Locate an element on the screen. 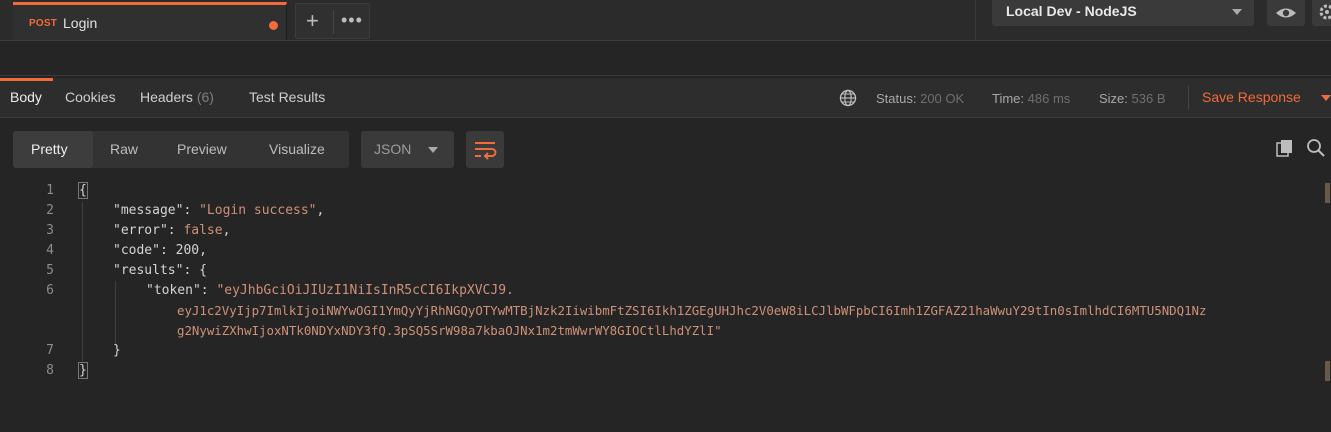  format-select: JSON is located at coordinates (407, 149).